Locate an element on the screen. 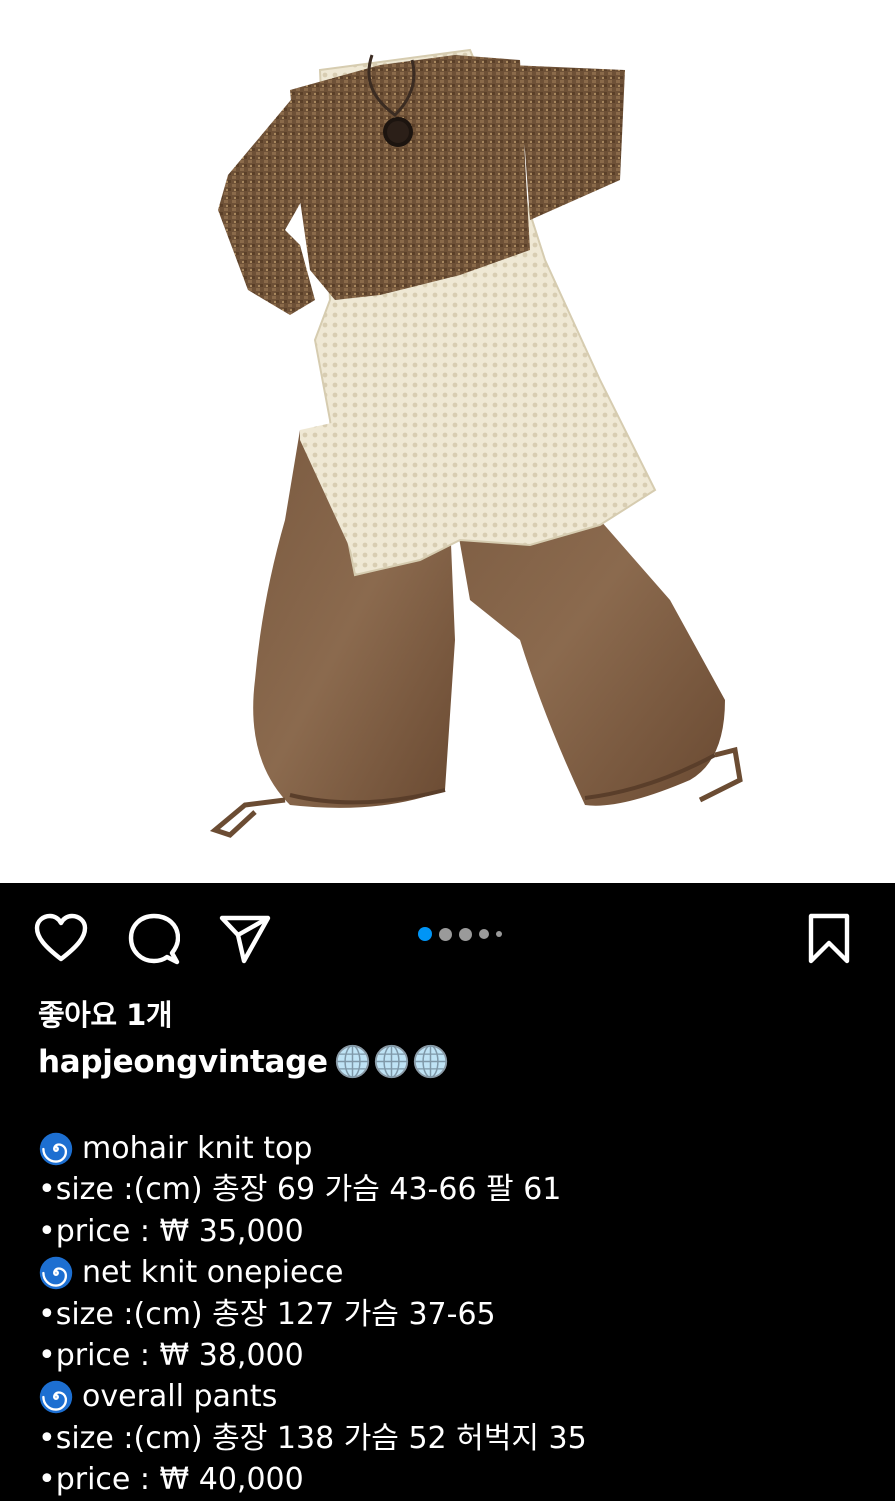 The width and height of the screenshot is (895, 1501). caption-text: •size :(cm) 총장 138 가슴 52 허벅지 35 is located at coordinates (312, 1438).